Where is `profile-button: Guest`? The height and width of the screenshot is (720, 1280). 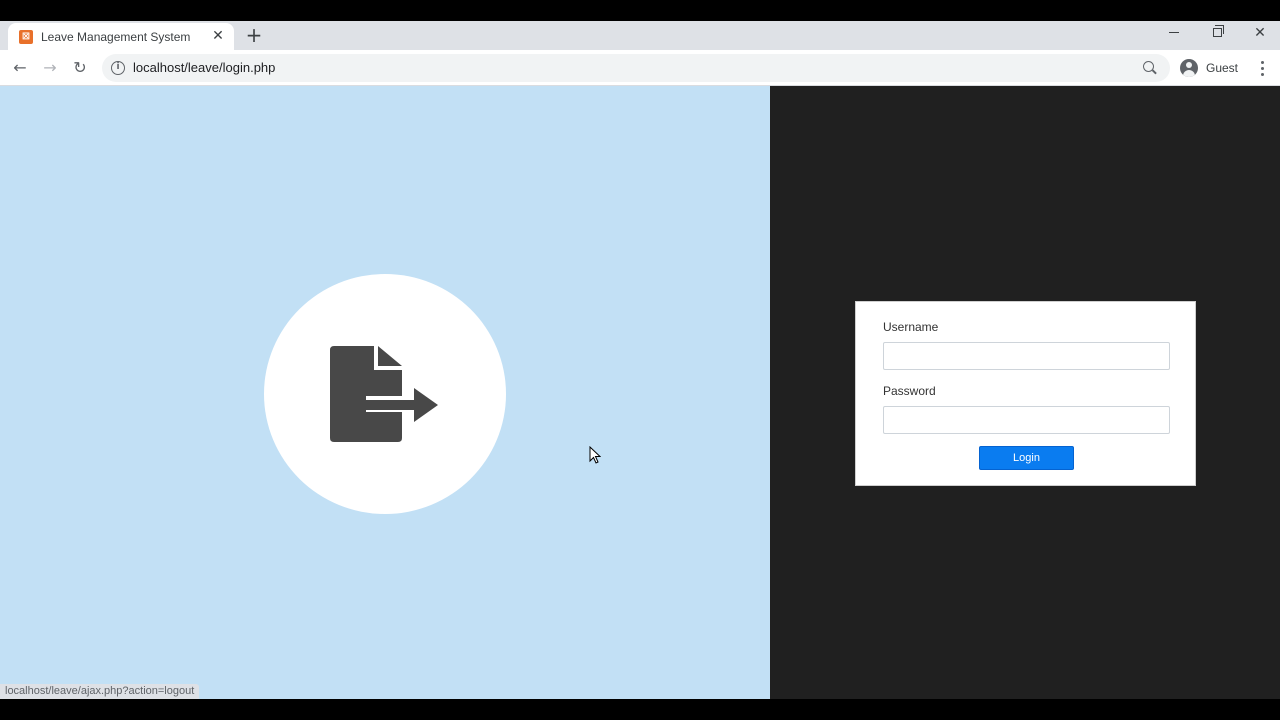
profile-button: Guest is located at coordinates (1210, 68).